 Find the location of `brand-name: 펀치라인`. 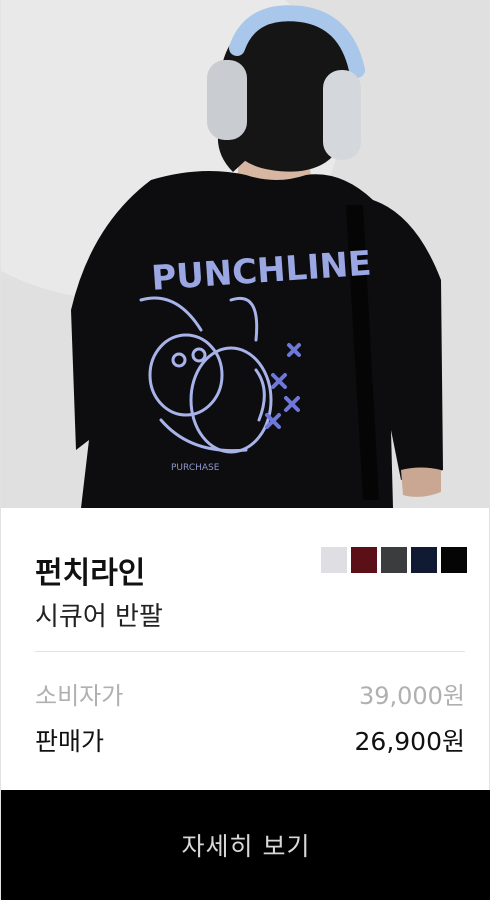

brand-name: 펀치라인 is located at coordinates (90, 570).